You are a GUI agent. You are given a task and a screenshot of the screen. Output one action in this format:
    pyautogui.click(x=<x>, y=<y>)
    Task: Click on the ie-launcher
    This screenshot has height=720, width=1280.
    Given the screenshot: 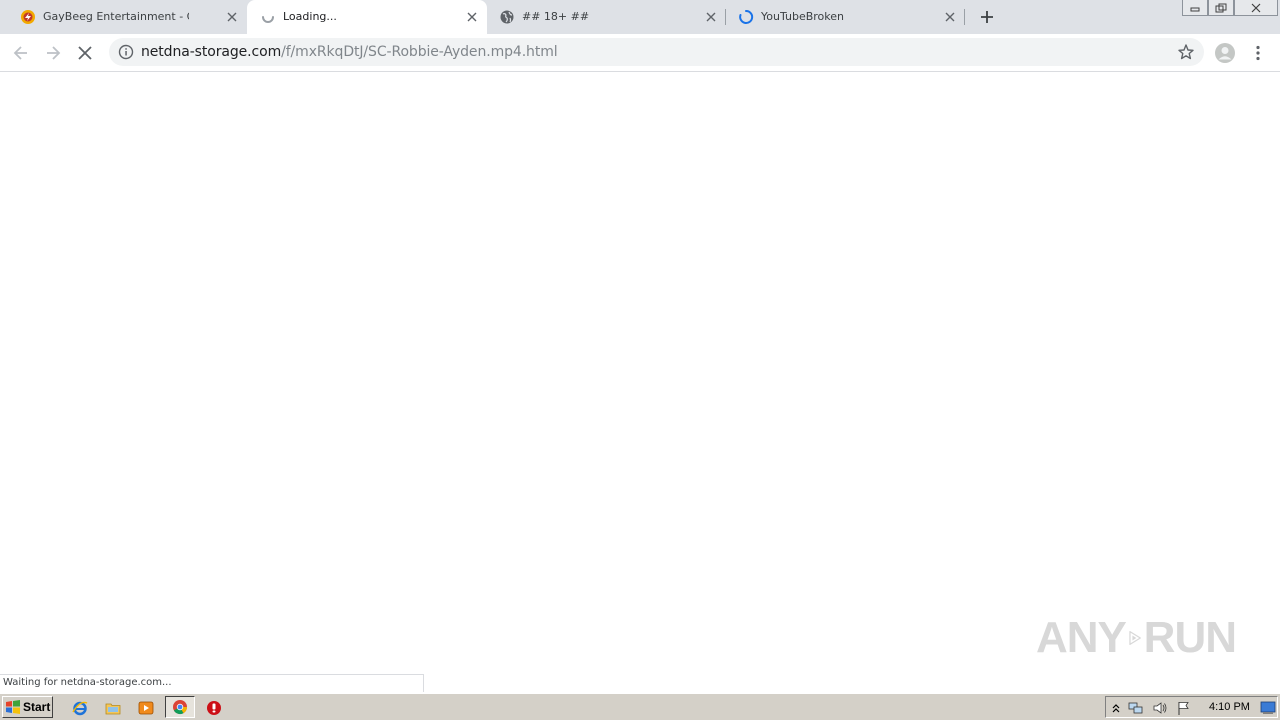 What is the action you would take?
    pyautogui.click(x=80, y=708)
    